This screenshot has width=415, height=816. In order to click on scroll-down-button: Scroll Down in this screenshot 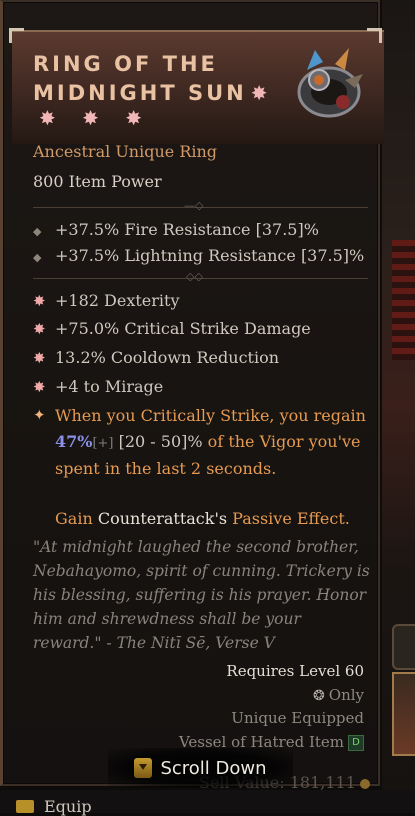, I will do `click(200, 768)`.